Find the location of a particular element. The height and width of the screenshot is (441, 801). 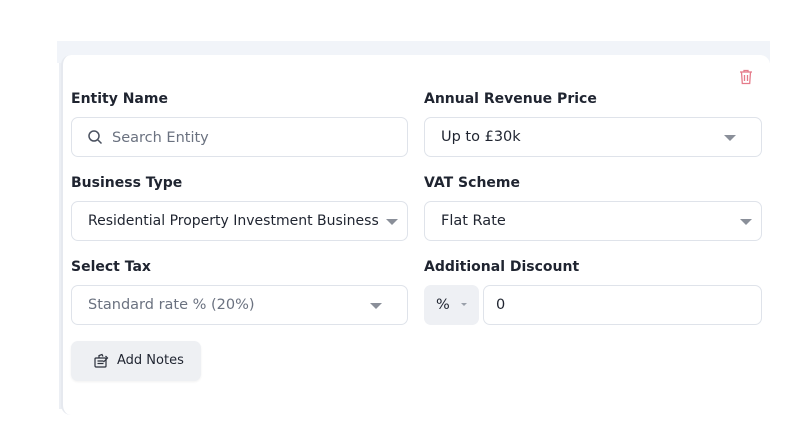

vat-scheme-value: Flat Rate is located at coordinates (473, 221).